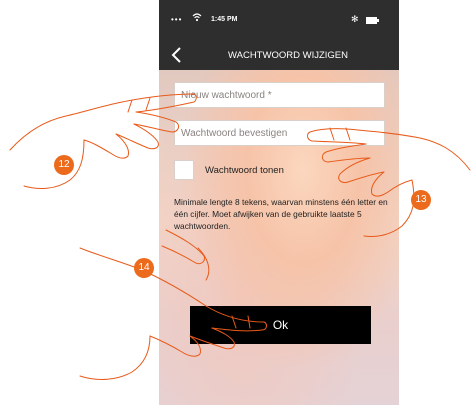 This screenshot has width=476, height=405. Describe the element at coordinates (144, 268) in the screenshot. I see `step-badge-14: 14` at that location.